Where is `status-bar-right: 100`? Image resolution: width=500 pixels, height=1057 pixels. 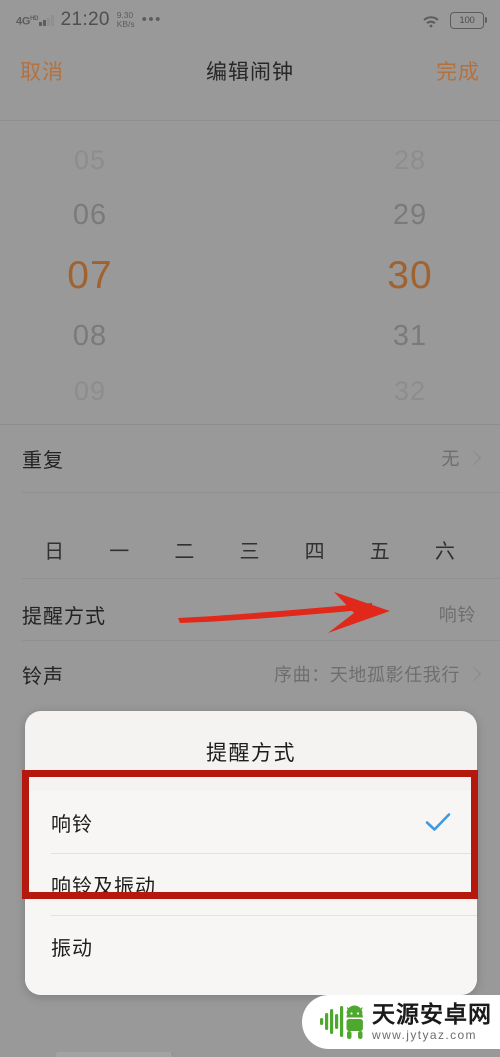 status-bar-right: 100 is located at coordinates (454, 20).